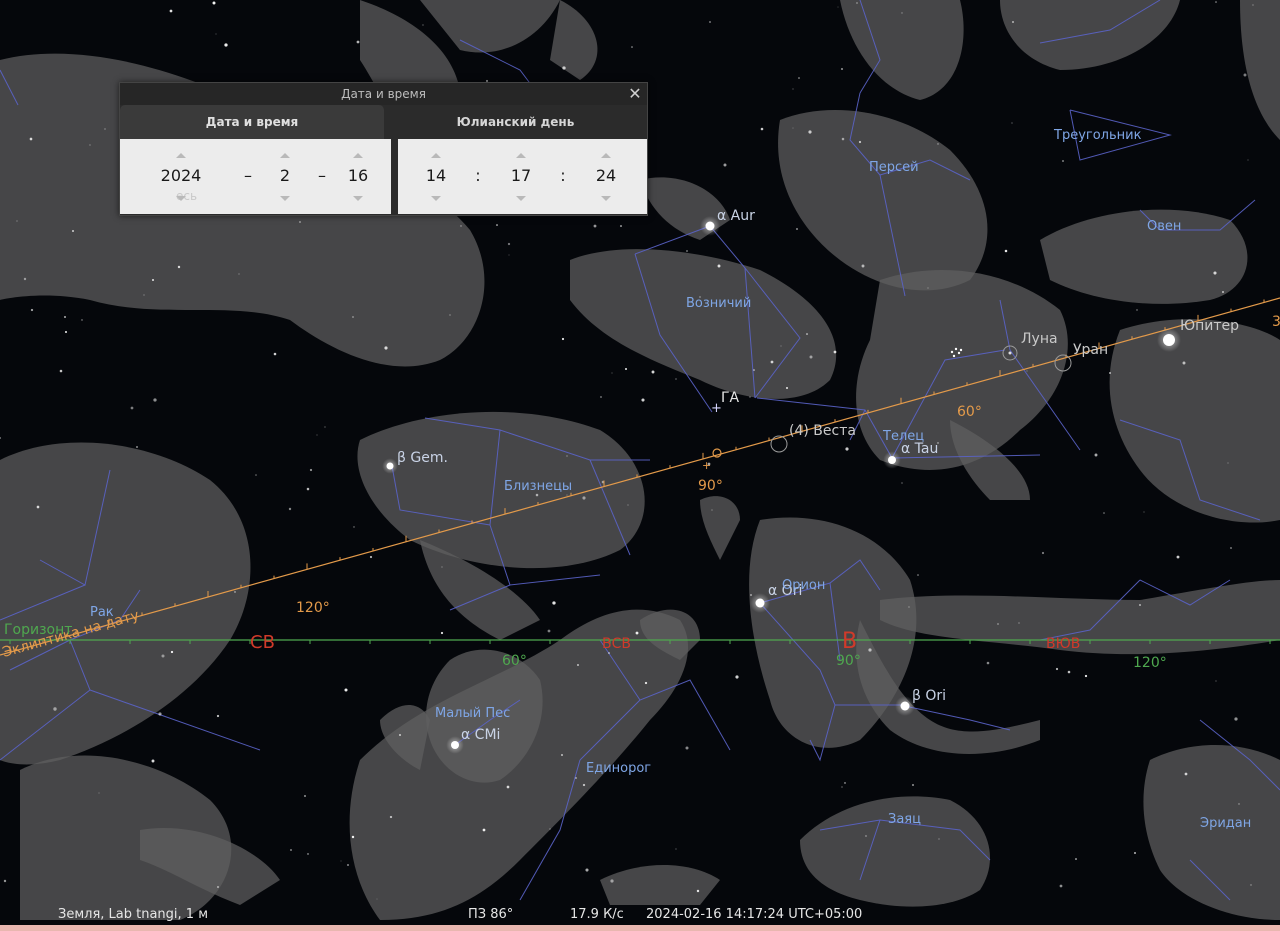 Image resolution: width=1280 pixels, height=931 pixels. I want to click on constellation-name-label: Овен, so click(1164, 226).